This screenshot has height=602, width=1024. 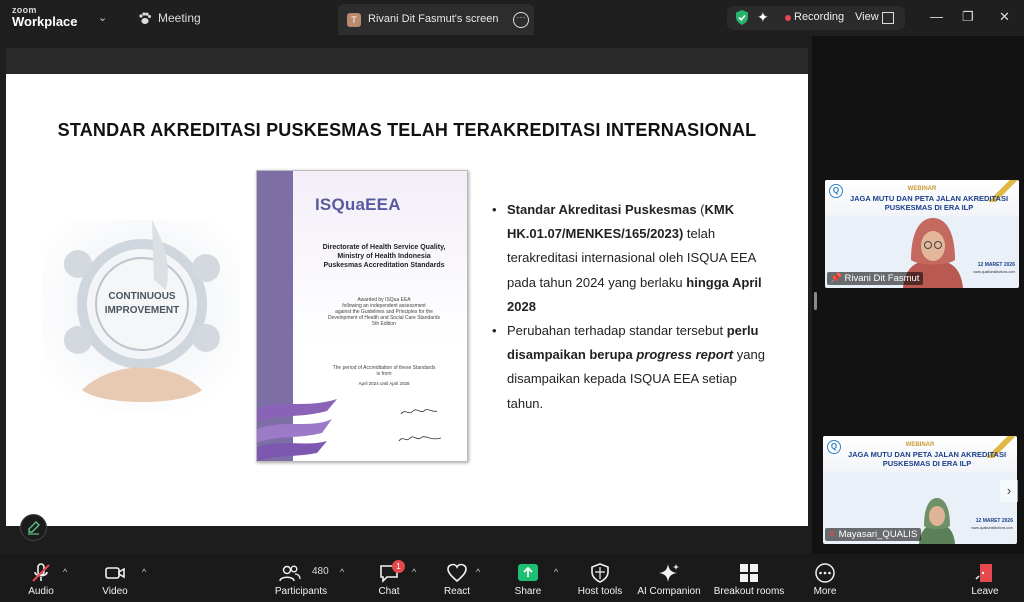 I want to click on meeting-tab: Meeting, so click(x=169, y=18).